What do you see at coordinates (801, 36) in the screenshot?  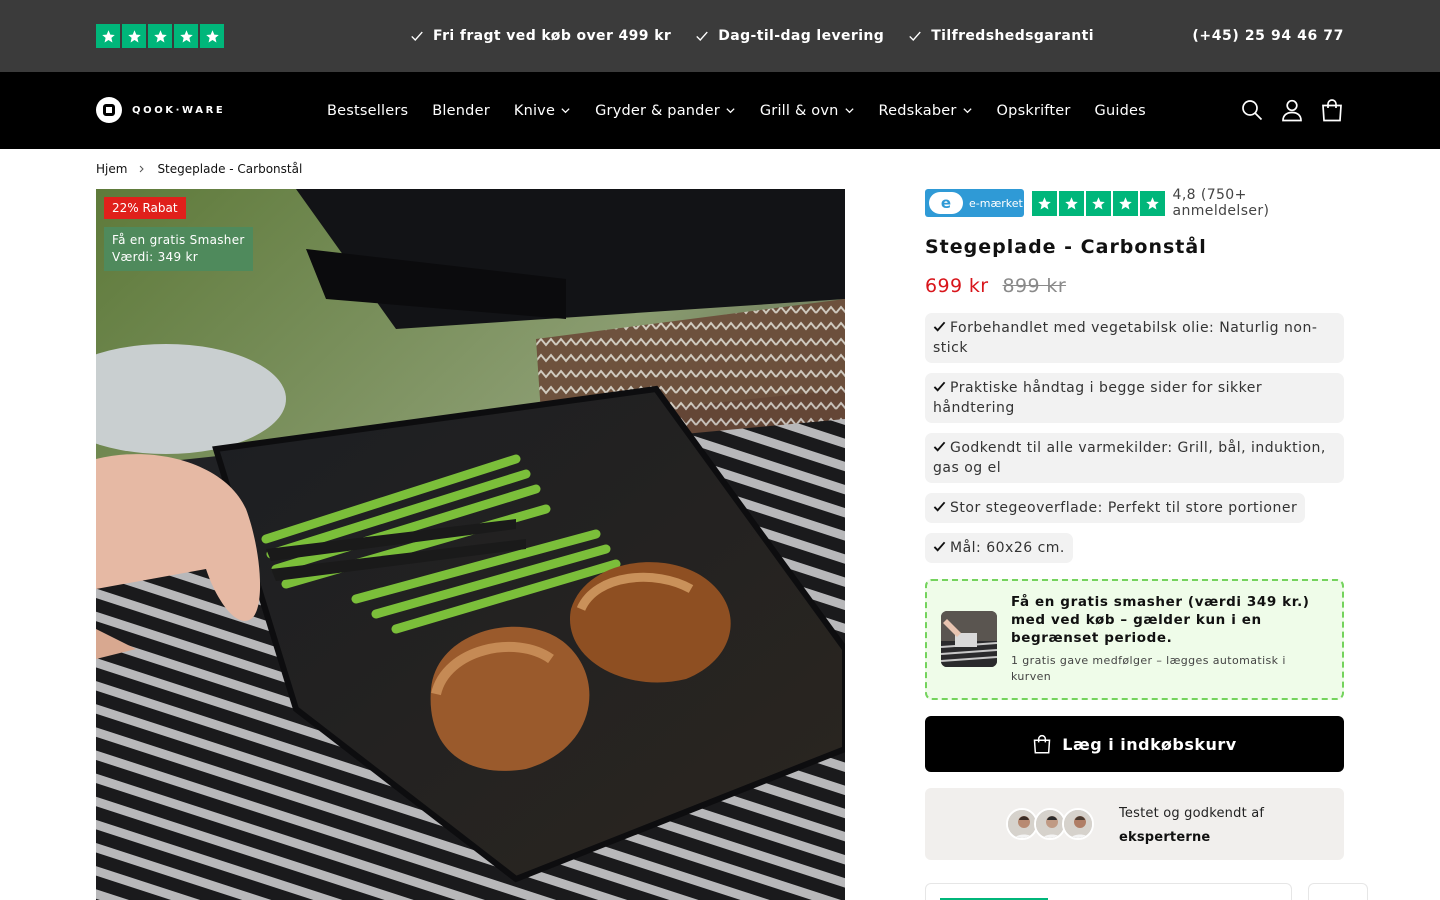 I see `usp-label: Dag-til-dag levering` at bounding box center [801, 36].